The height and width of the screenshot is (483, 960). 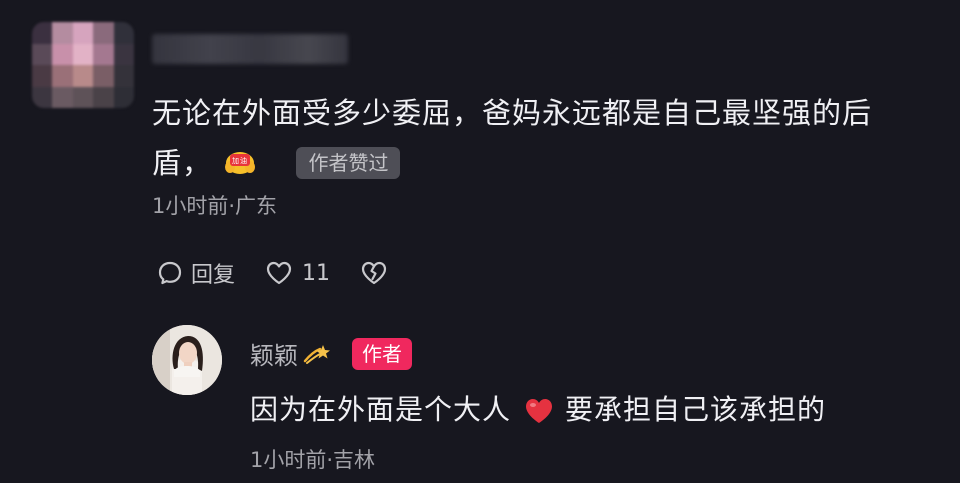 What do you see at coordinates (382, 353) in the screenshot?
I see `author-tag: 作者` at bounding box center [382, 353].